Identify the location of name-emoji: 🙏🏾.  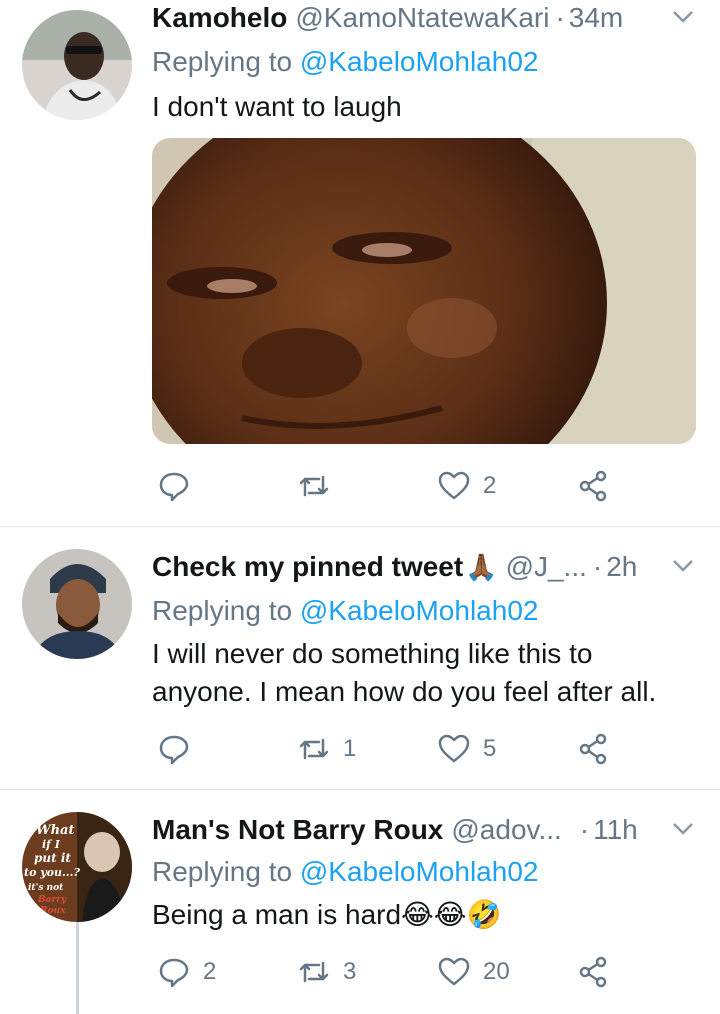
(481, 567).